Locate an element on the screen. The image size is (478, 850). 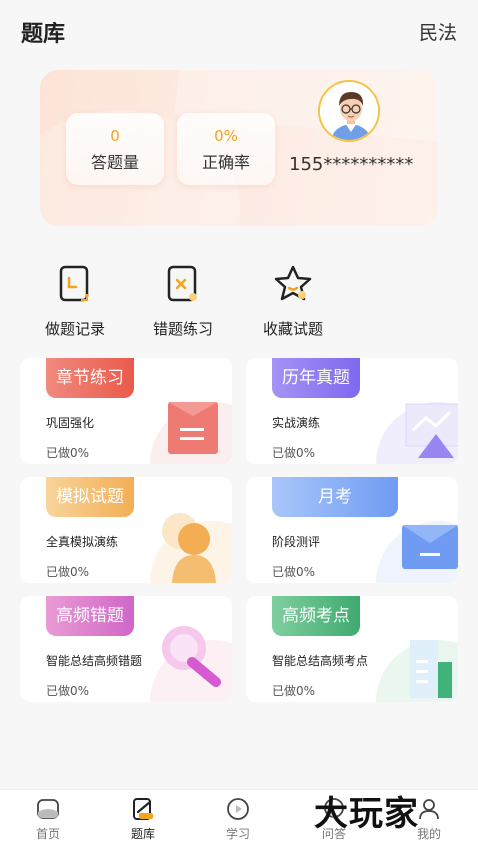
nav-study: 学习 is located at coordinates (238, 819).